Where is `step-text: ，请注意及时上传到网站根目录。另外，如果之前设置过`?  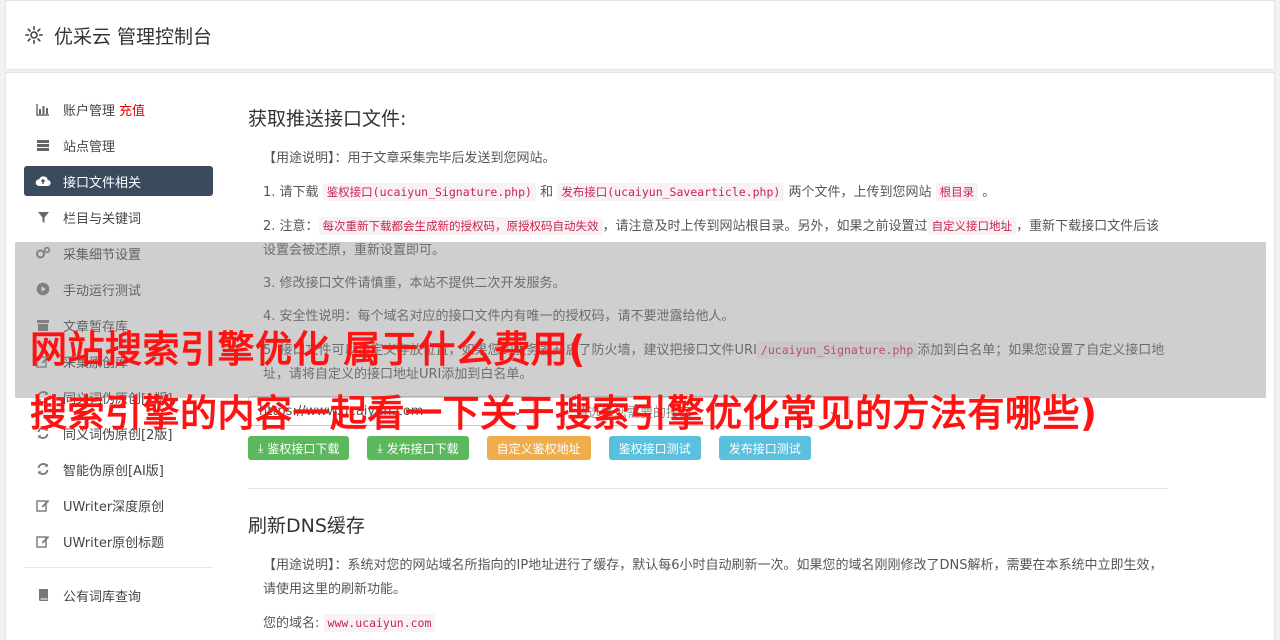 step-text: ，请注意及时上传到网站根目录。另外，如果之前设置过 is located at coordinates (765, 226).